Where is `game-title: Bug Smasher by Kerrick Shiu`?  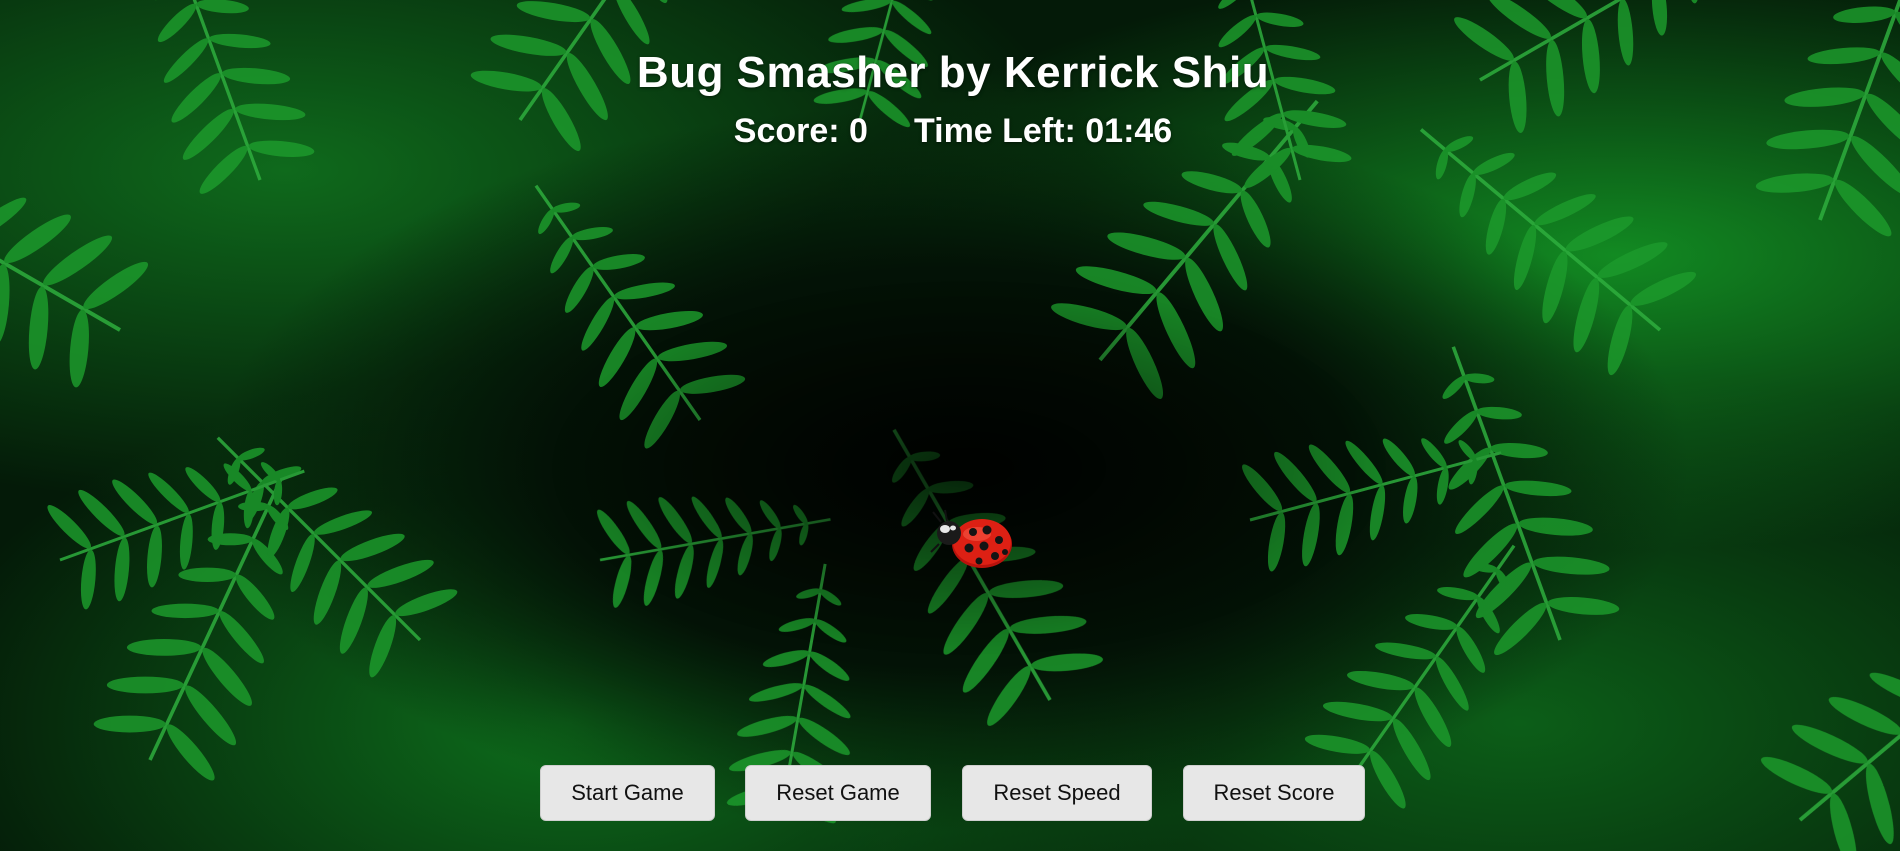 game-title: Bug Smasher by Kerrick Shiu is located at coordinates (953, 72).